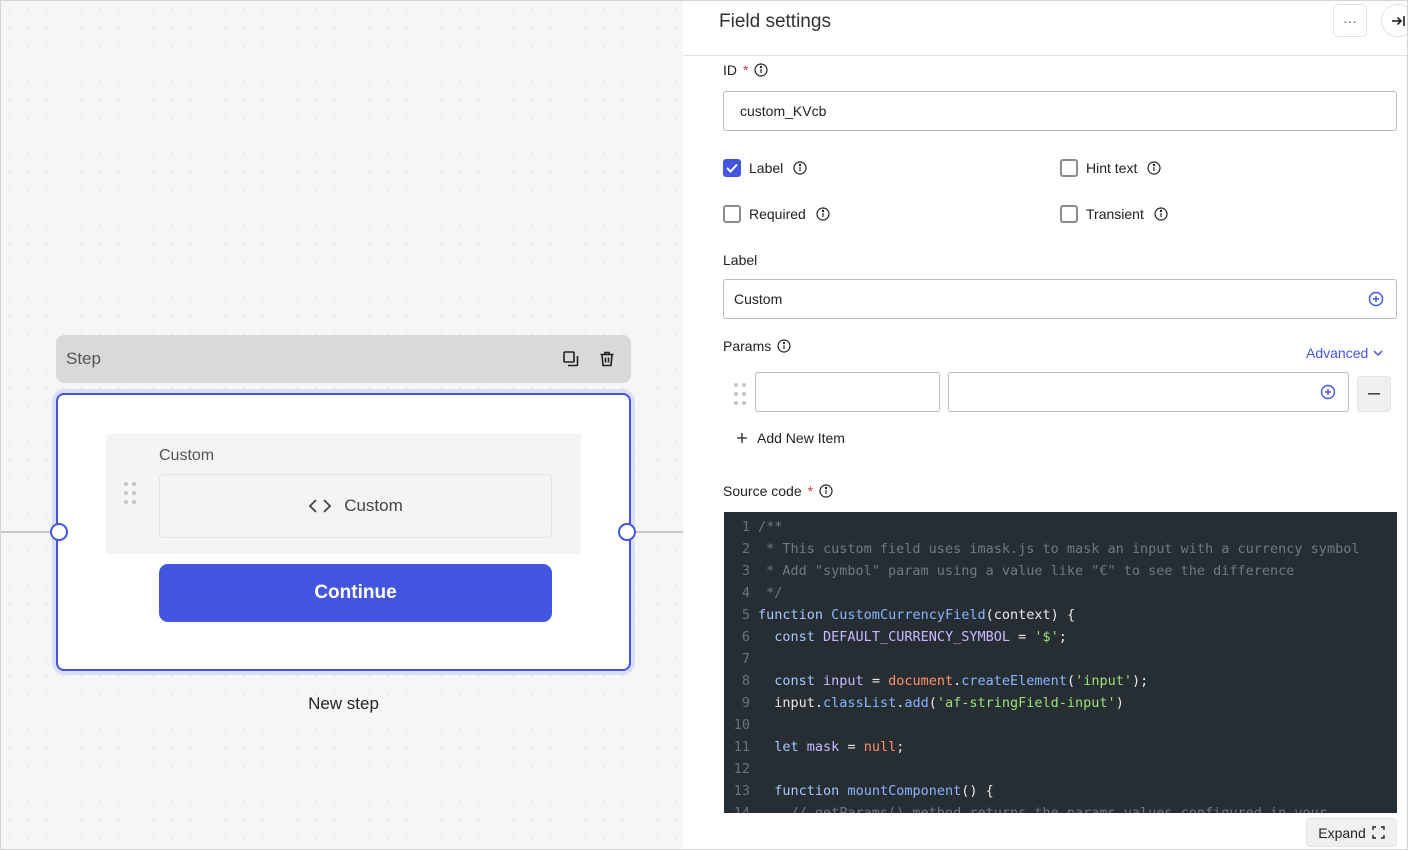 The height and width of the screenshot is (850, 1408). Describe the element at coordinates (819, 747) in the screenshot. I see `code-line: 11 let mask = null;` at that location.